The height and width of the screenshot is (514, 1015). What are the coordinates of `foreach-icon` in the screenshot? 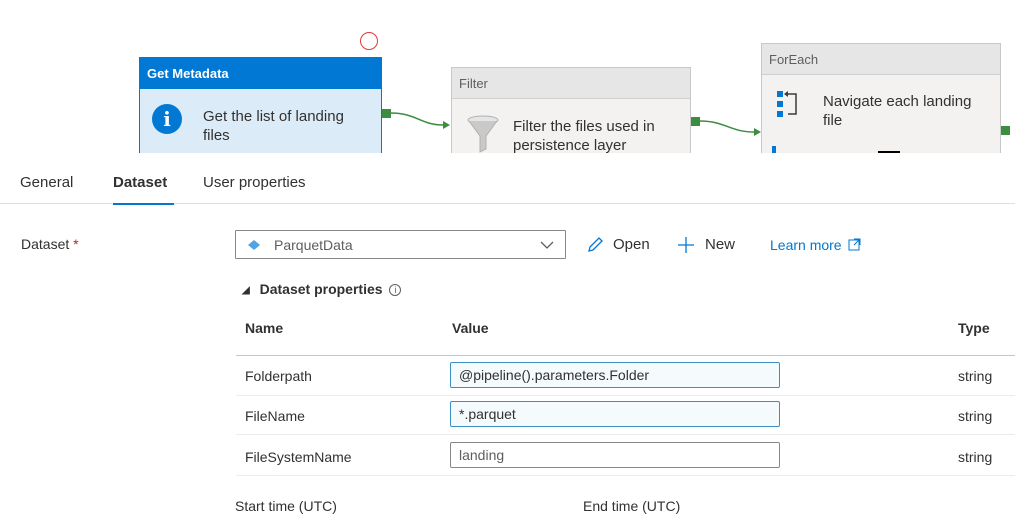 It's located at (787, 104).